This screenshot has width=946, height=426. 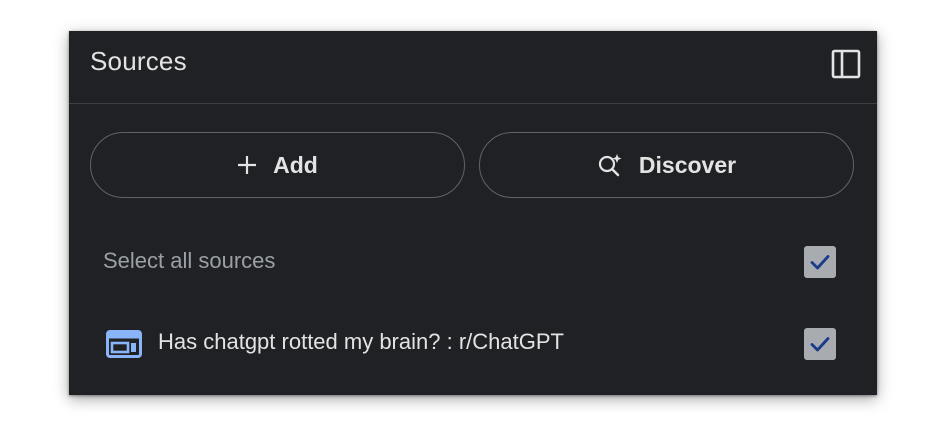 I want to click on select-all-label: Select all sources, so click(x=189, y=260).